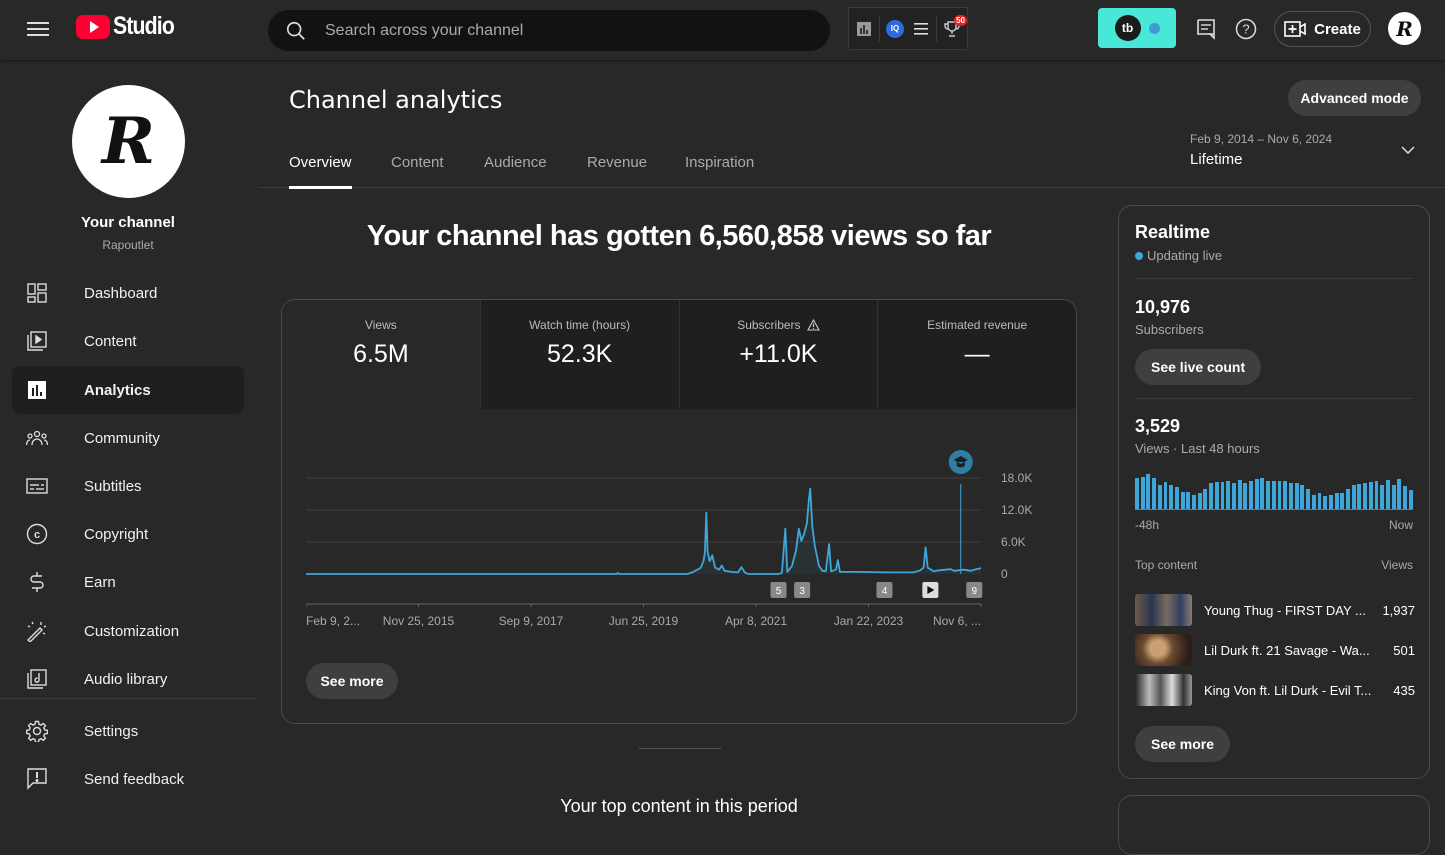 This screenshot has height=855, width=1445. What do you see at coordinates (921, 29) in the screenshot?
I see `list-icon` at bounding box center [921, 29].